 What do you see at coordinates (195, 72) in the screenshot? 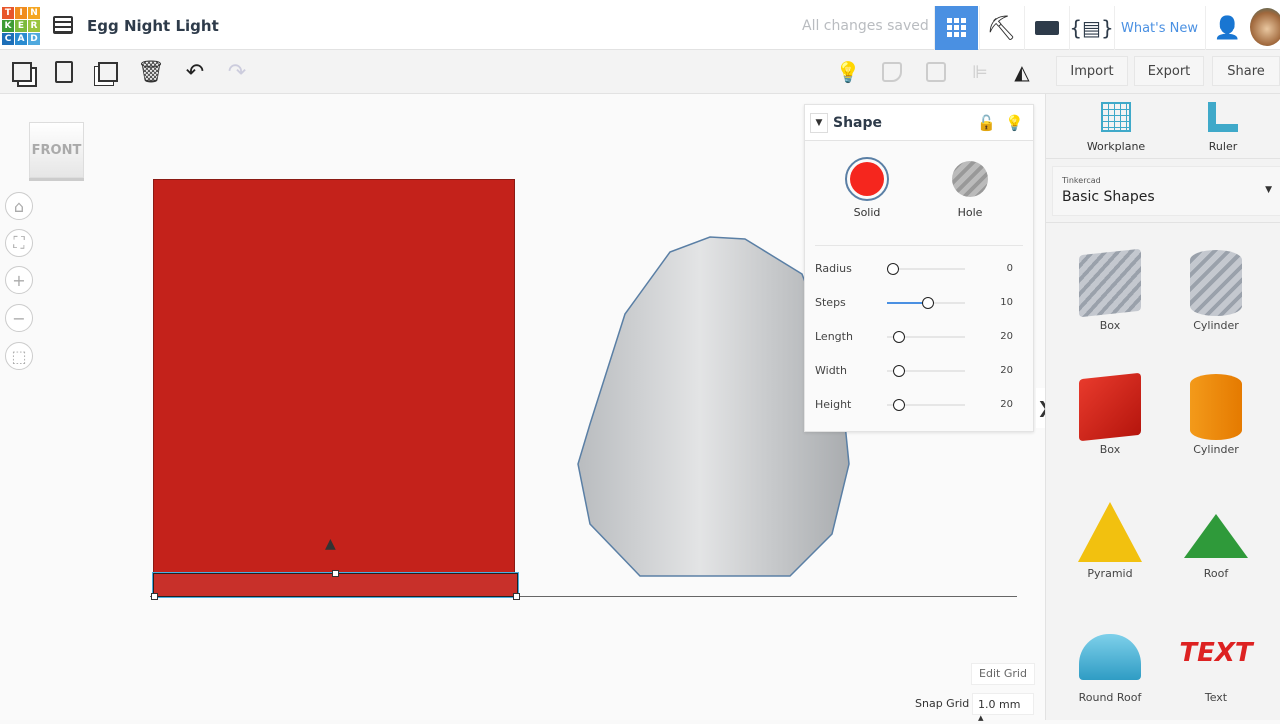
I see `undo-button: ↶` at bounding box center [195, 72].